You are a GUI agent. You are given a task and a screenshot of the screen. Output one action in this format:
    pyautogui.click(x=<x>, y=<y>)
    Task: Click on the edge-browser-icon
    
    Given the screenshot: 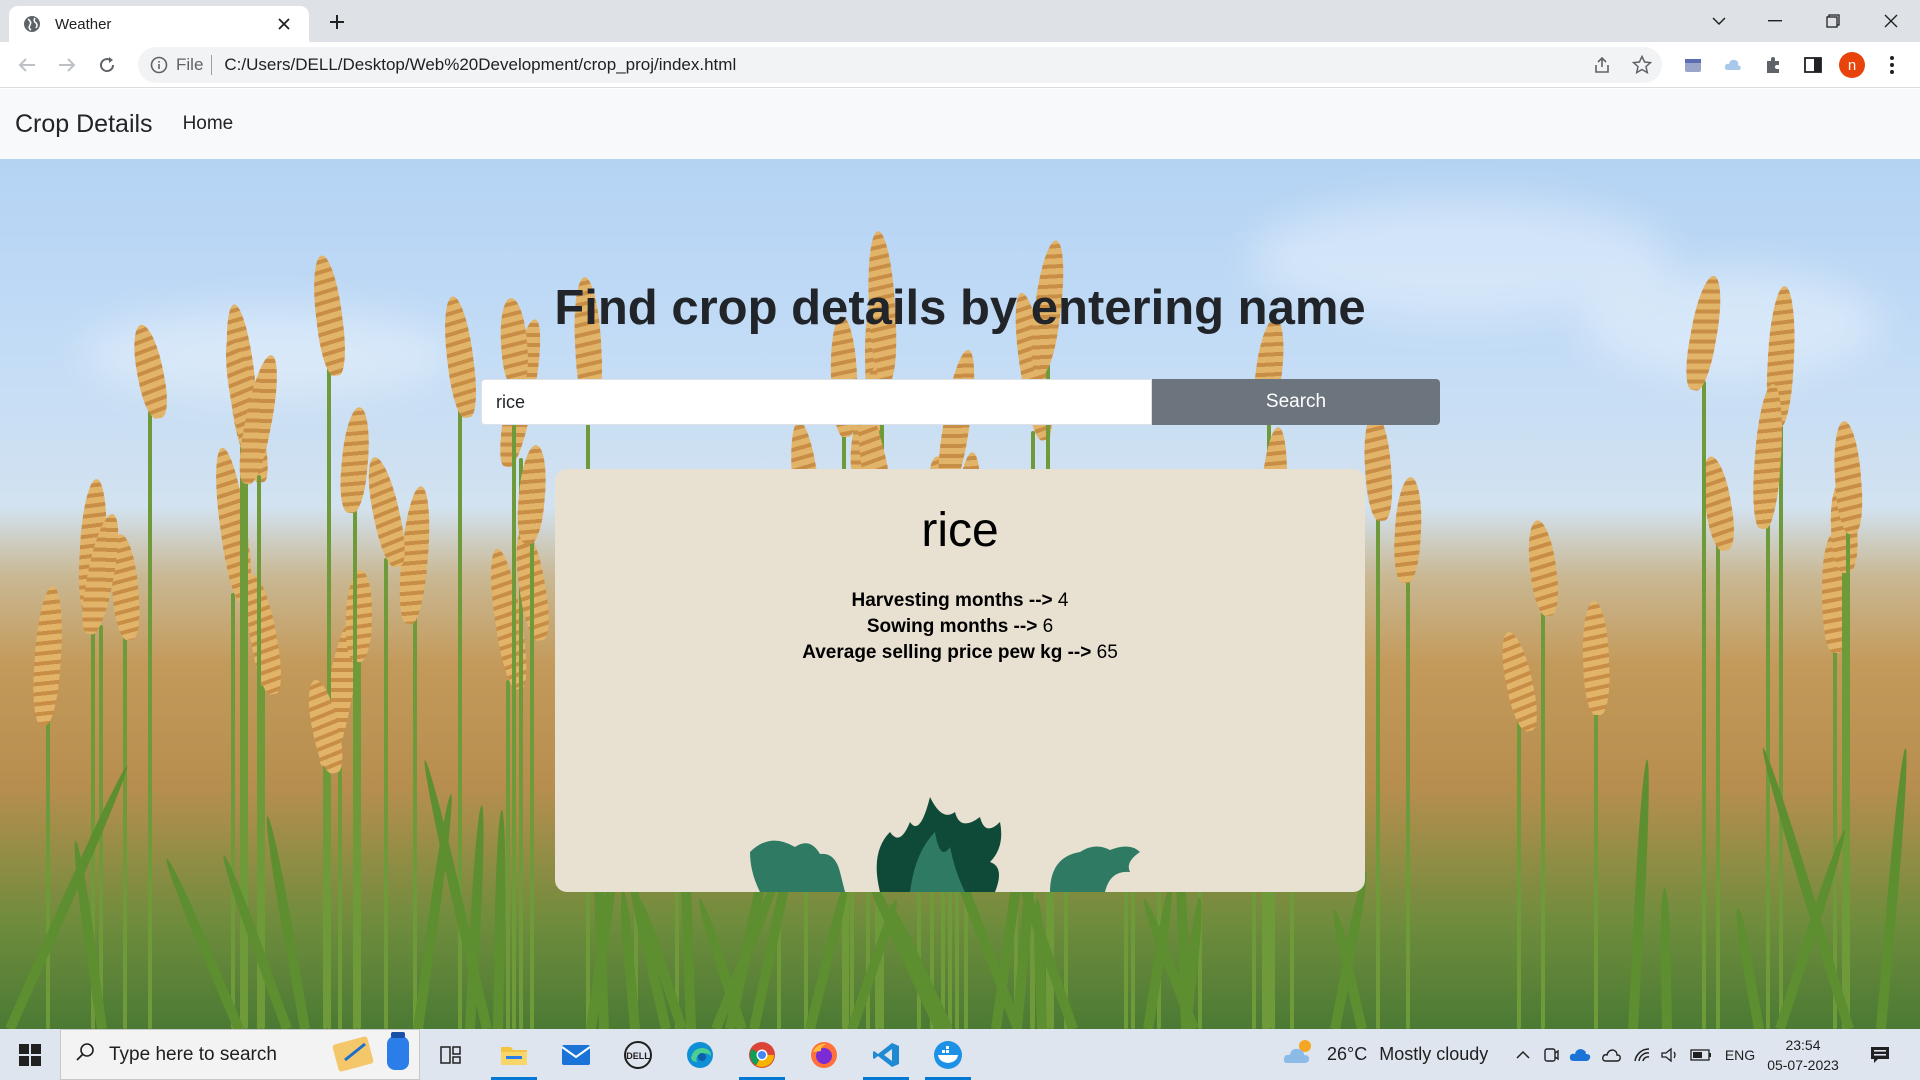 What is the action you would take?
    pyautogui.click(x=700, y=1054)
    